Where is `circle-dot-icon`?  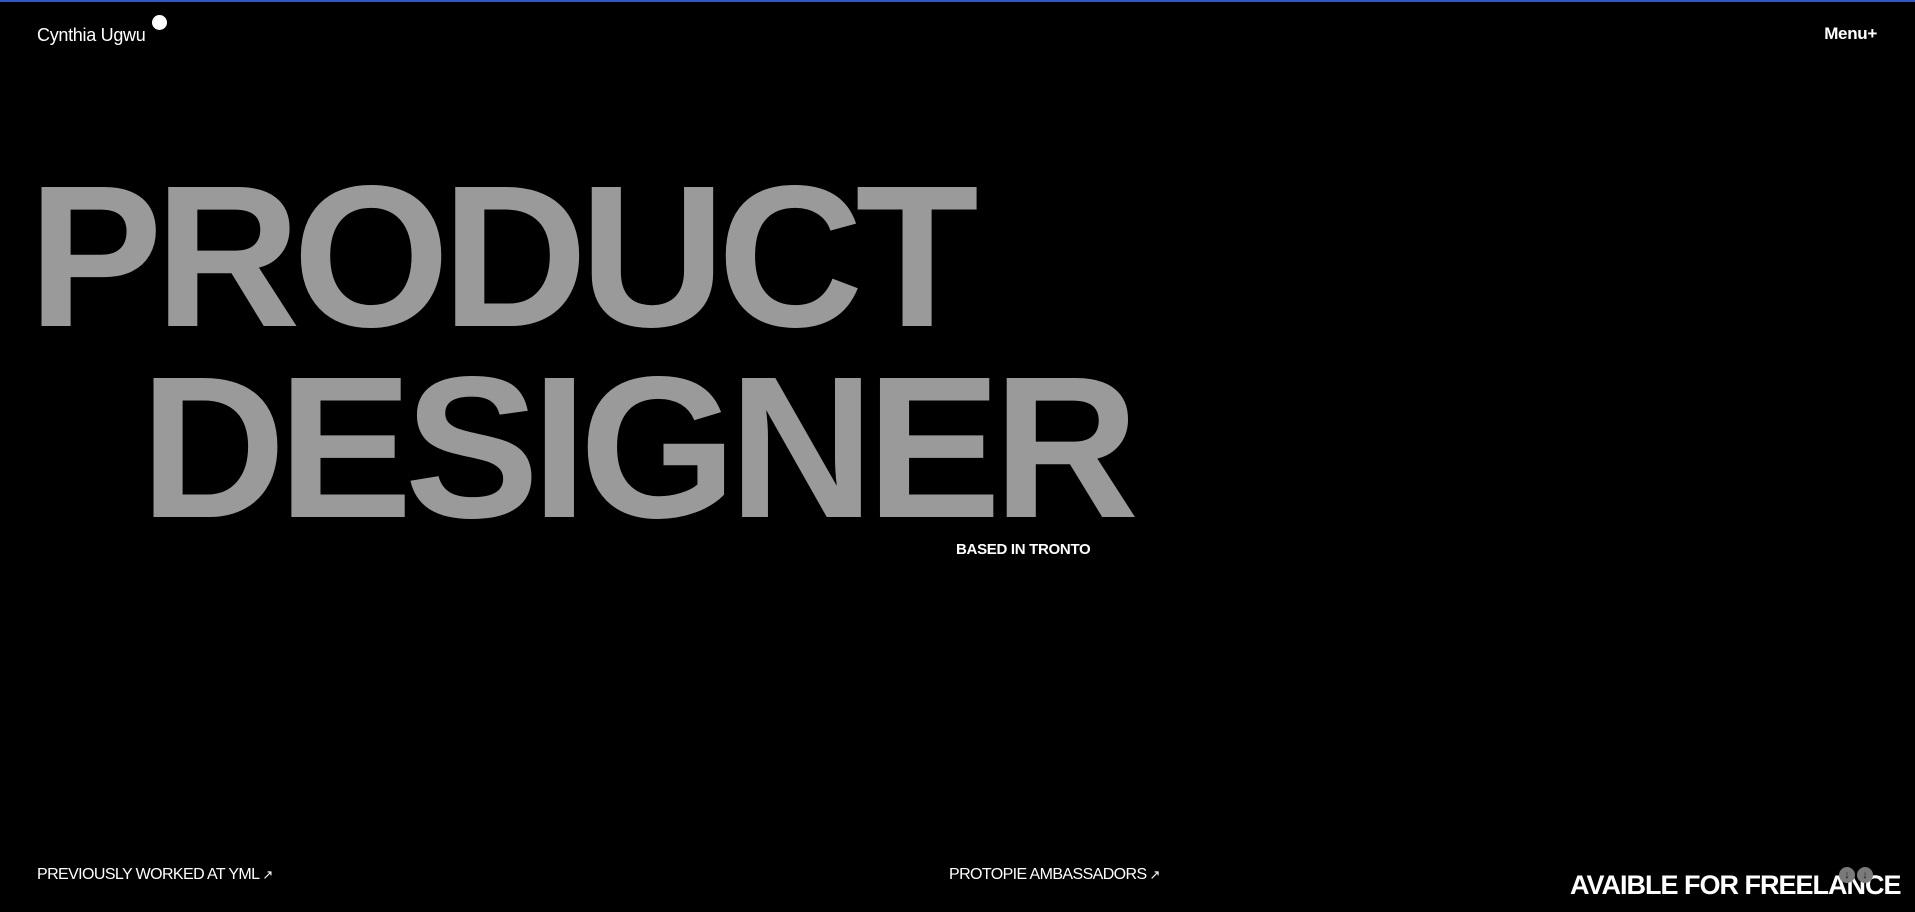 circle-dot-icon is located at coordinates (160, 22).